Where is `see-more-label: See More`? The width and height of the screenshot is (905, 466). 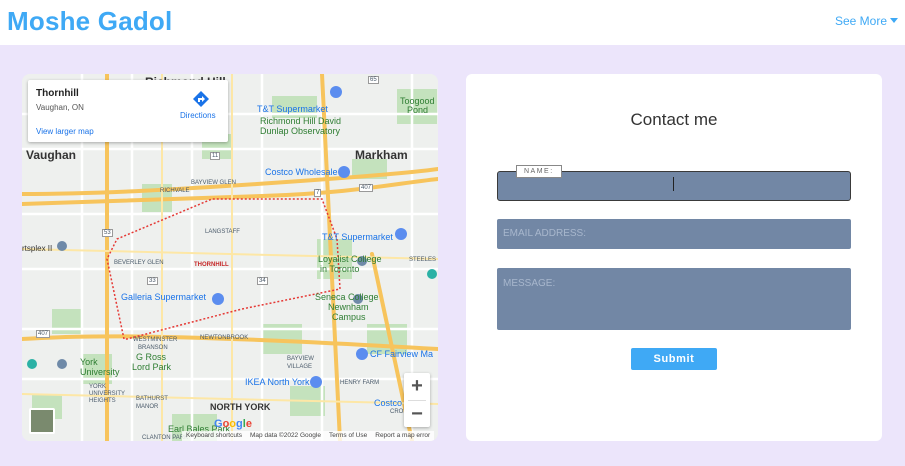 see-more-label: See More is located at coordinates (860, 21).